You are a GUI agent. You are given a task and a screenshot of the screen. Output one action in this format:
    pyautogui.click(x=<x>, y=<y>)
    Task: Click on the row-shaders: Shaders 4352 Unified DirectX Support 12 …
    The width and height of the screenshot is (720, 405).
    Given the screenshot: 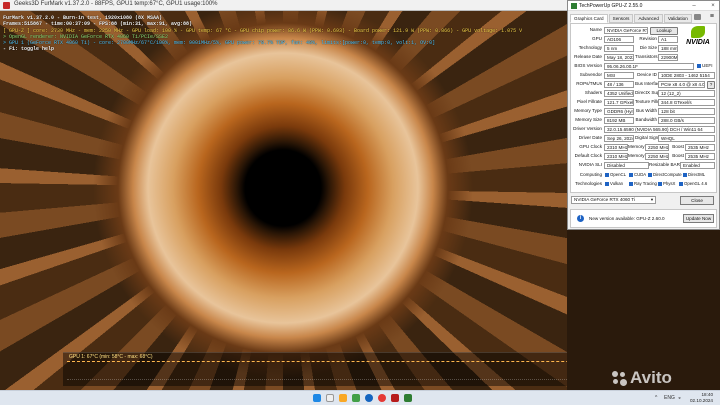 What is the action you would take?
    pyautogui.click(x=643, y=93)
    